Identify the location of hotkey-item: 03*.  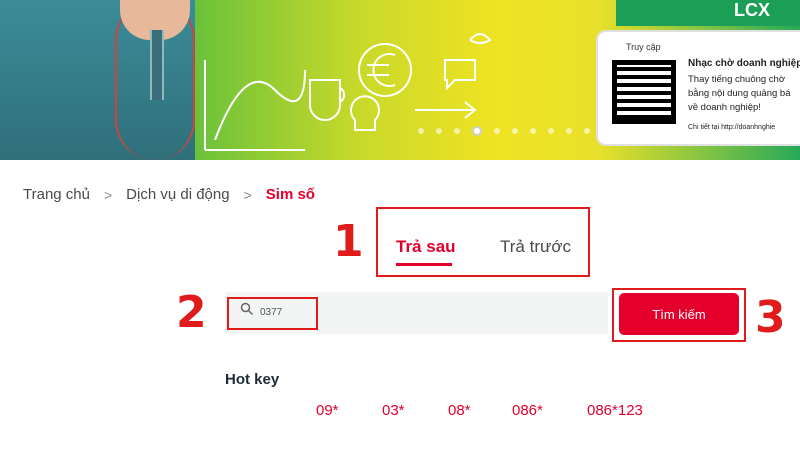
(393, 410).